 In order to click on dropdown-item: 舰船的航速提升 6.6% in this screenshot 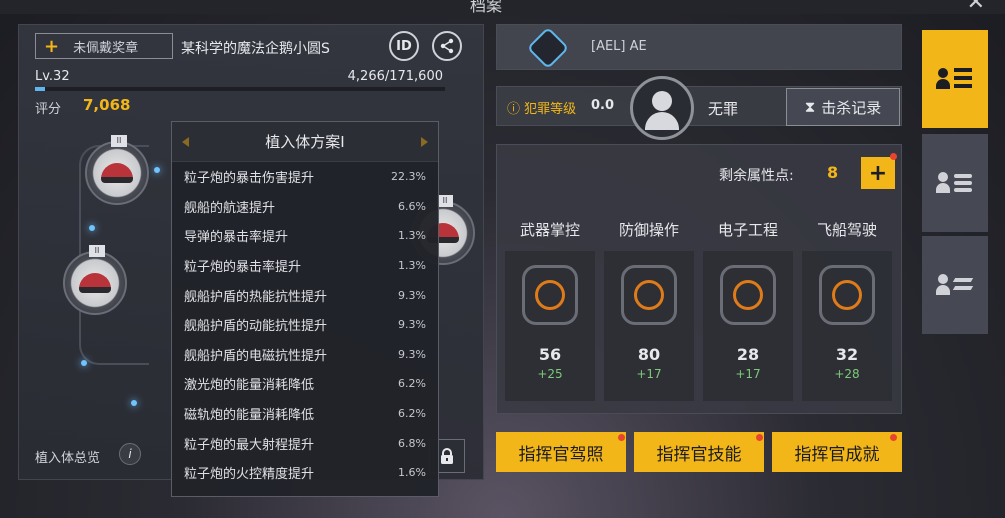, I will do `click(305, 207)`.